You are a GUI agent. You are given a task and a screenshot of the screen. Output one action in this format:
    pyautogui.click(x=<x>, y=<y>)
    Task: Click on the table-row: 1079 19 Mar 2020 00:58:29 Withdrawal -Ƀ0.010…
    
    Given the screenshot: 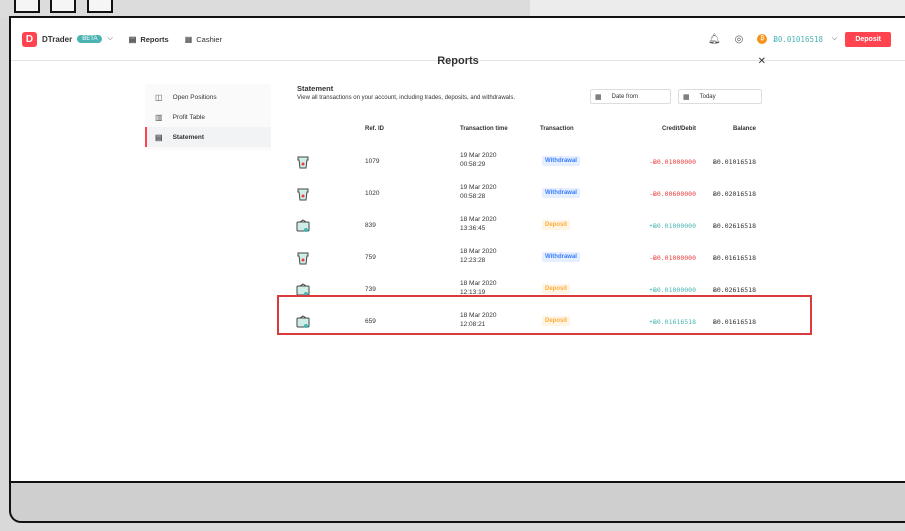 What is the action you would take?
    pyautogui.click(x=523, y=162)
    